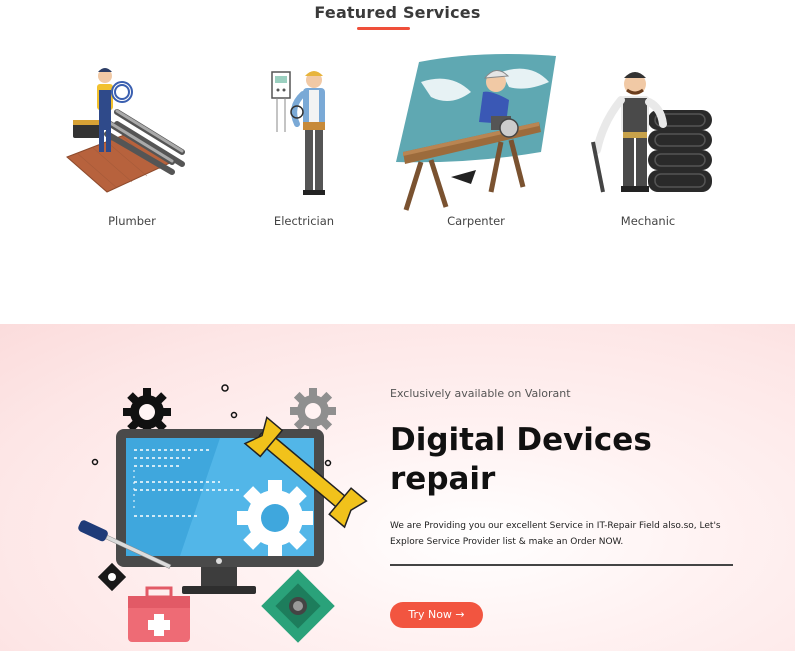  What do you see at coordinates (304, 221) in the screenshot?
I see `service-label-electrician: Electrician` at bounding box center [304, 221].